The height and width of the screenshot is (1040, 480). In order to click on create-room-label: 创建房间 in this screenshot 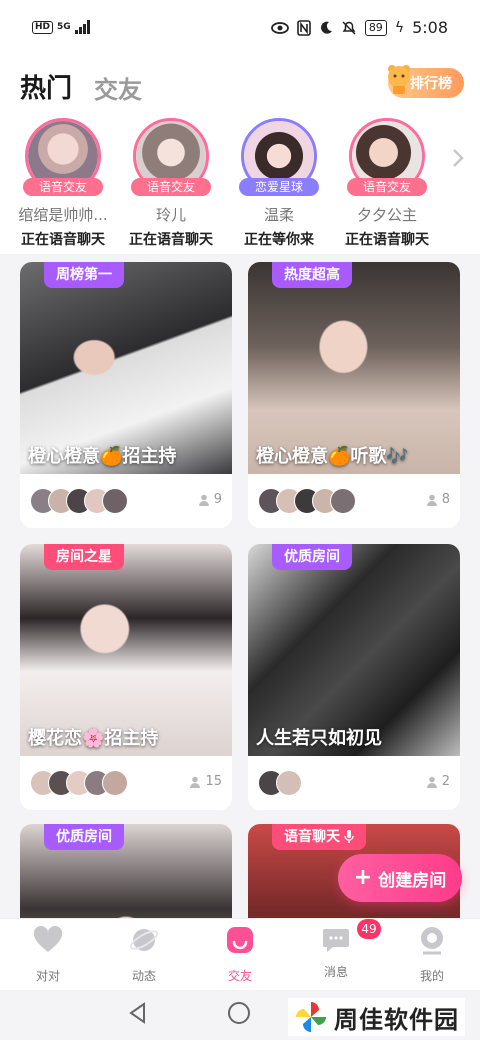, I will do `click(412, 880)`.